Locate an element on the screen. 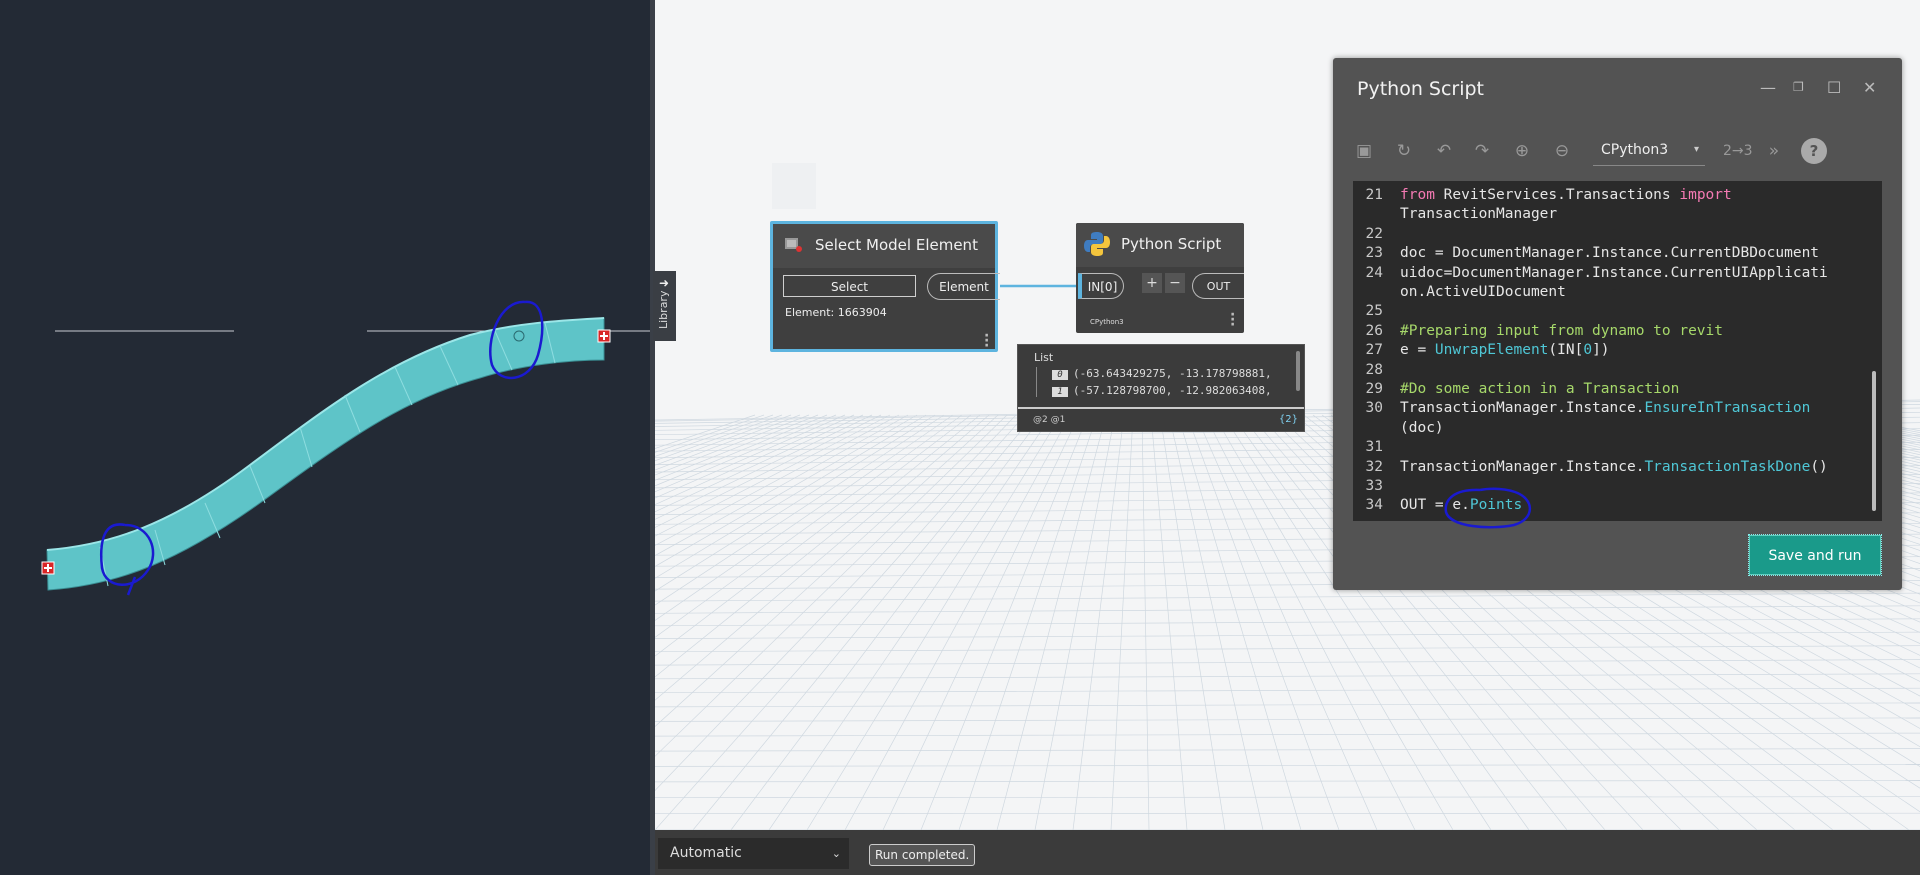  preview-value: (-63.643429275, -13.178798881, is located at coordinates (1172, 373).